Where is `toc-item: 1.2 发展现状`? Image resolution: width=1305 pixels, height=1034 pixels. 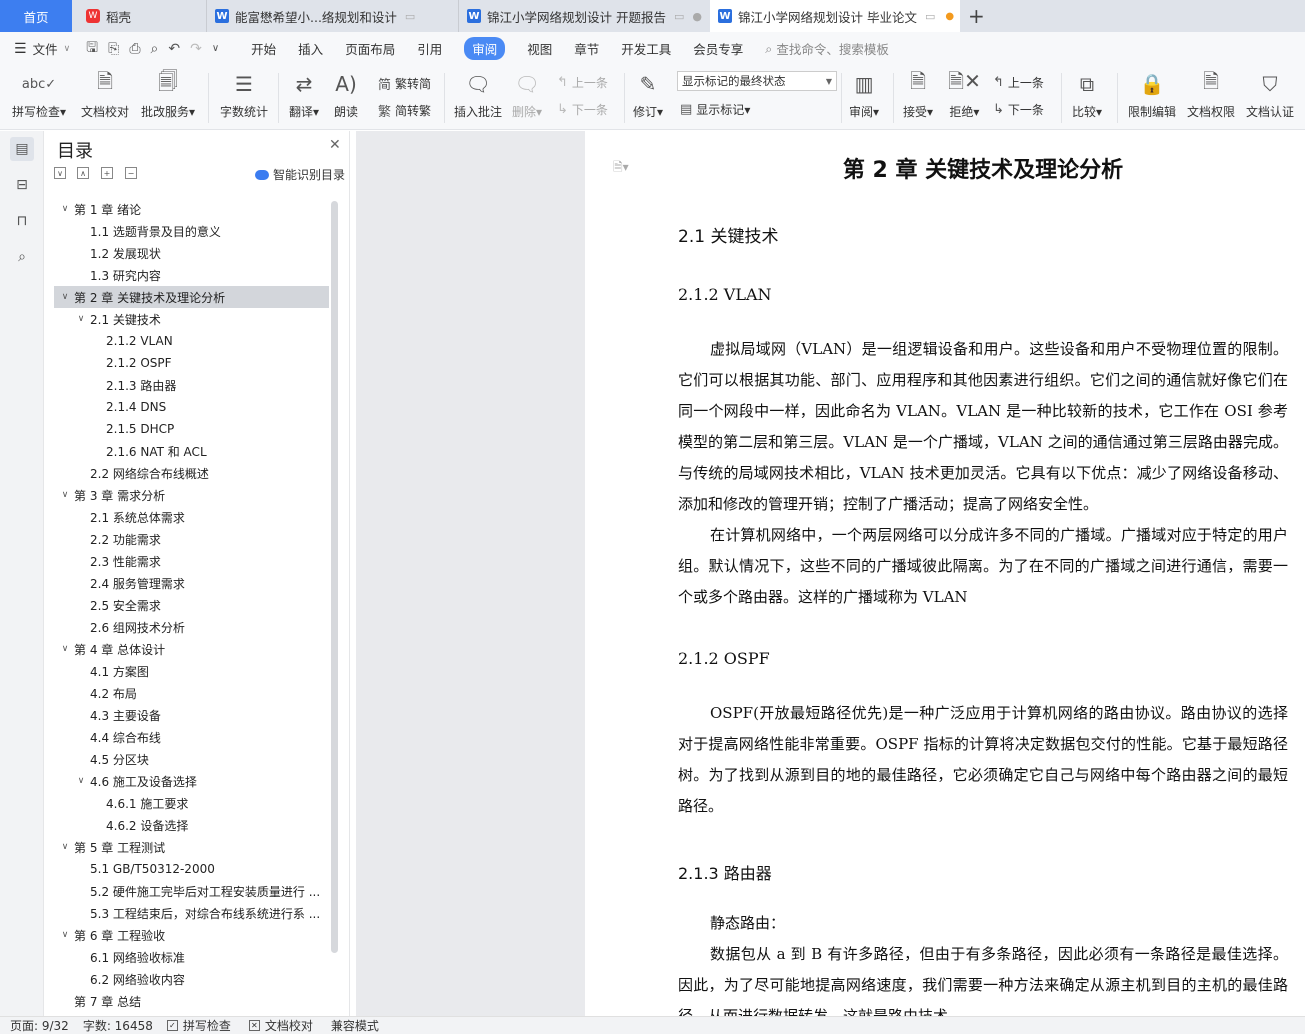
toc-item: 1.2 发展现状 is located at coordinates (191, 253).